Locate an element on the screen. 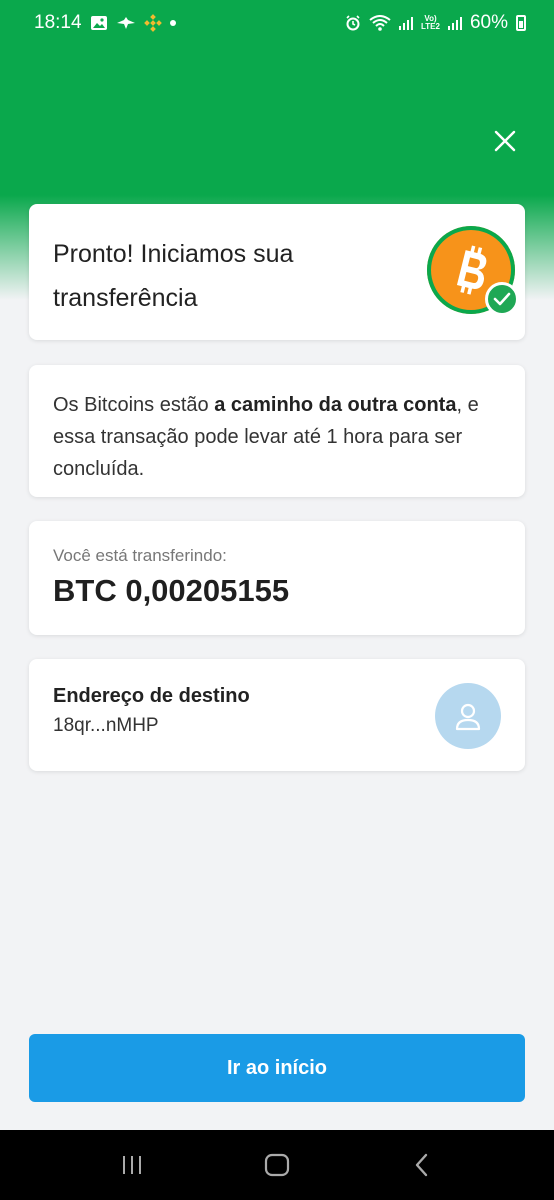  go-home-button: Ir ao início is located at coordinates (277, 1068).